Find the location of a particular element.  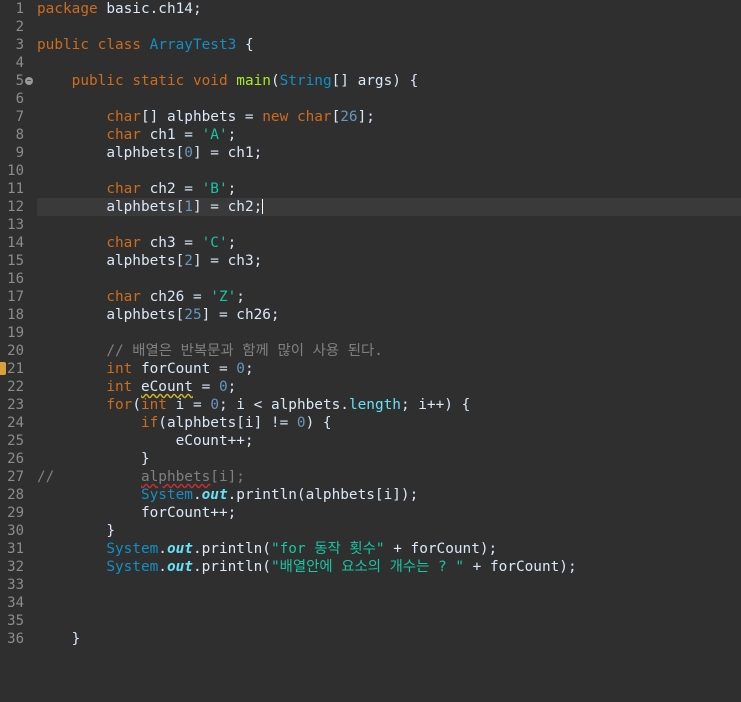

code-line-3: 3 public class ArrayTest3 { is located at coordinates (370, 45).